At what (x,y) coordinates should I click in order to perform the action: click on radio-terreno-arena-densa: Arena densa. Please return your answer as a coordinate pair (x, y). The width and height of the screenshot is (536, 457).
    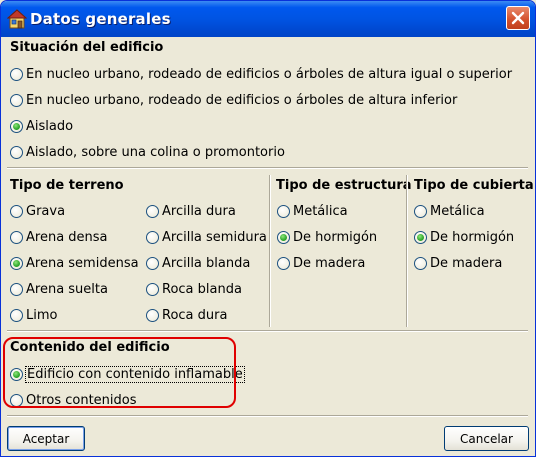
    Looking at the image, I should click on (59, 237).